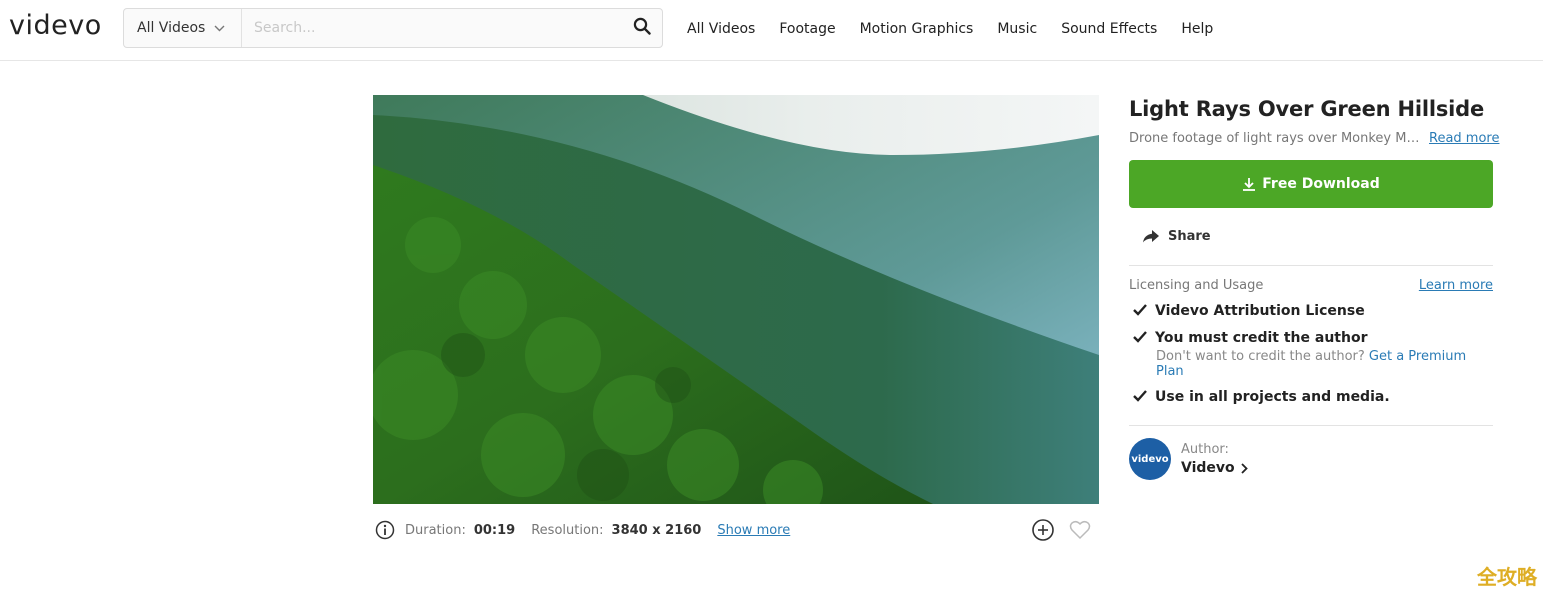 This screenshot has height=592, width=1543. I want to click on duration-value: 00:19, so click(494, 530).